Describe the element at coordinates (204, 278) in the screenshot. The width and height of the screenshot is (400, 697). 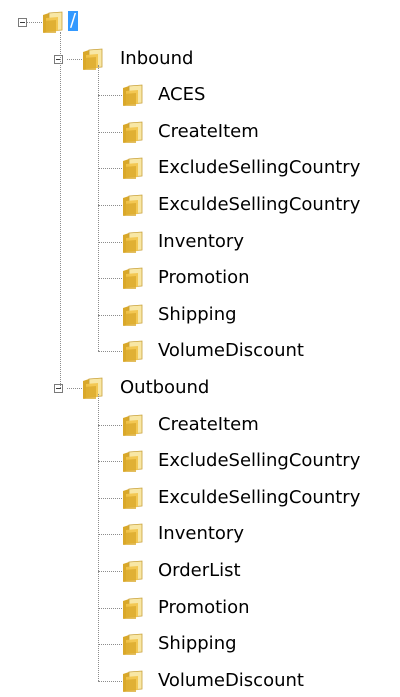
I see `group-0-item-5-label: Promotion` at that location.